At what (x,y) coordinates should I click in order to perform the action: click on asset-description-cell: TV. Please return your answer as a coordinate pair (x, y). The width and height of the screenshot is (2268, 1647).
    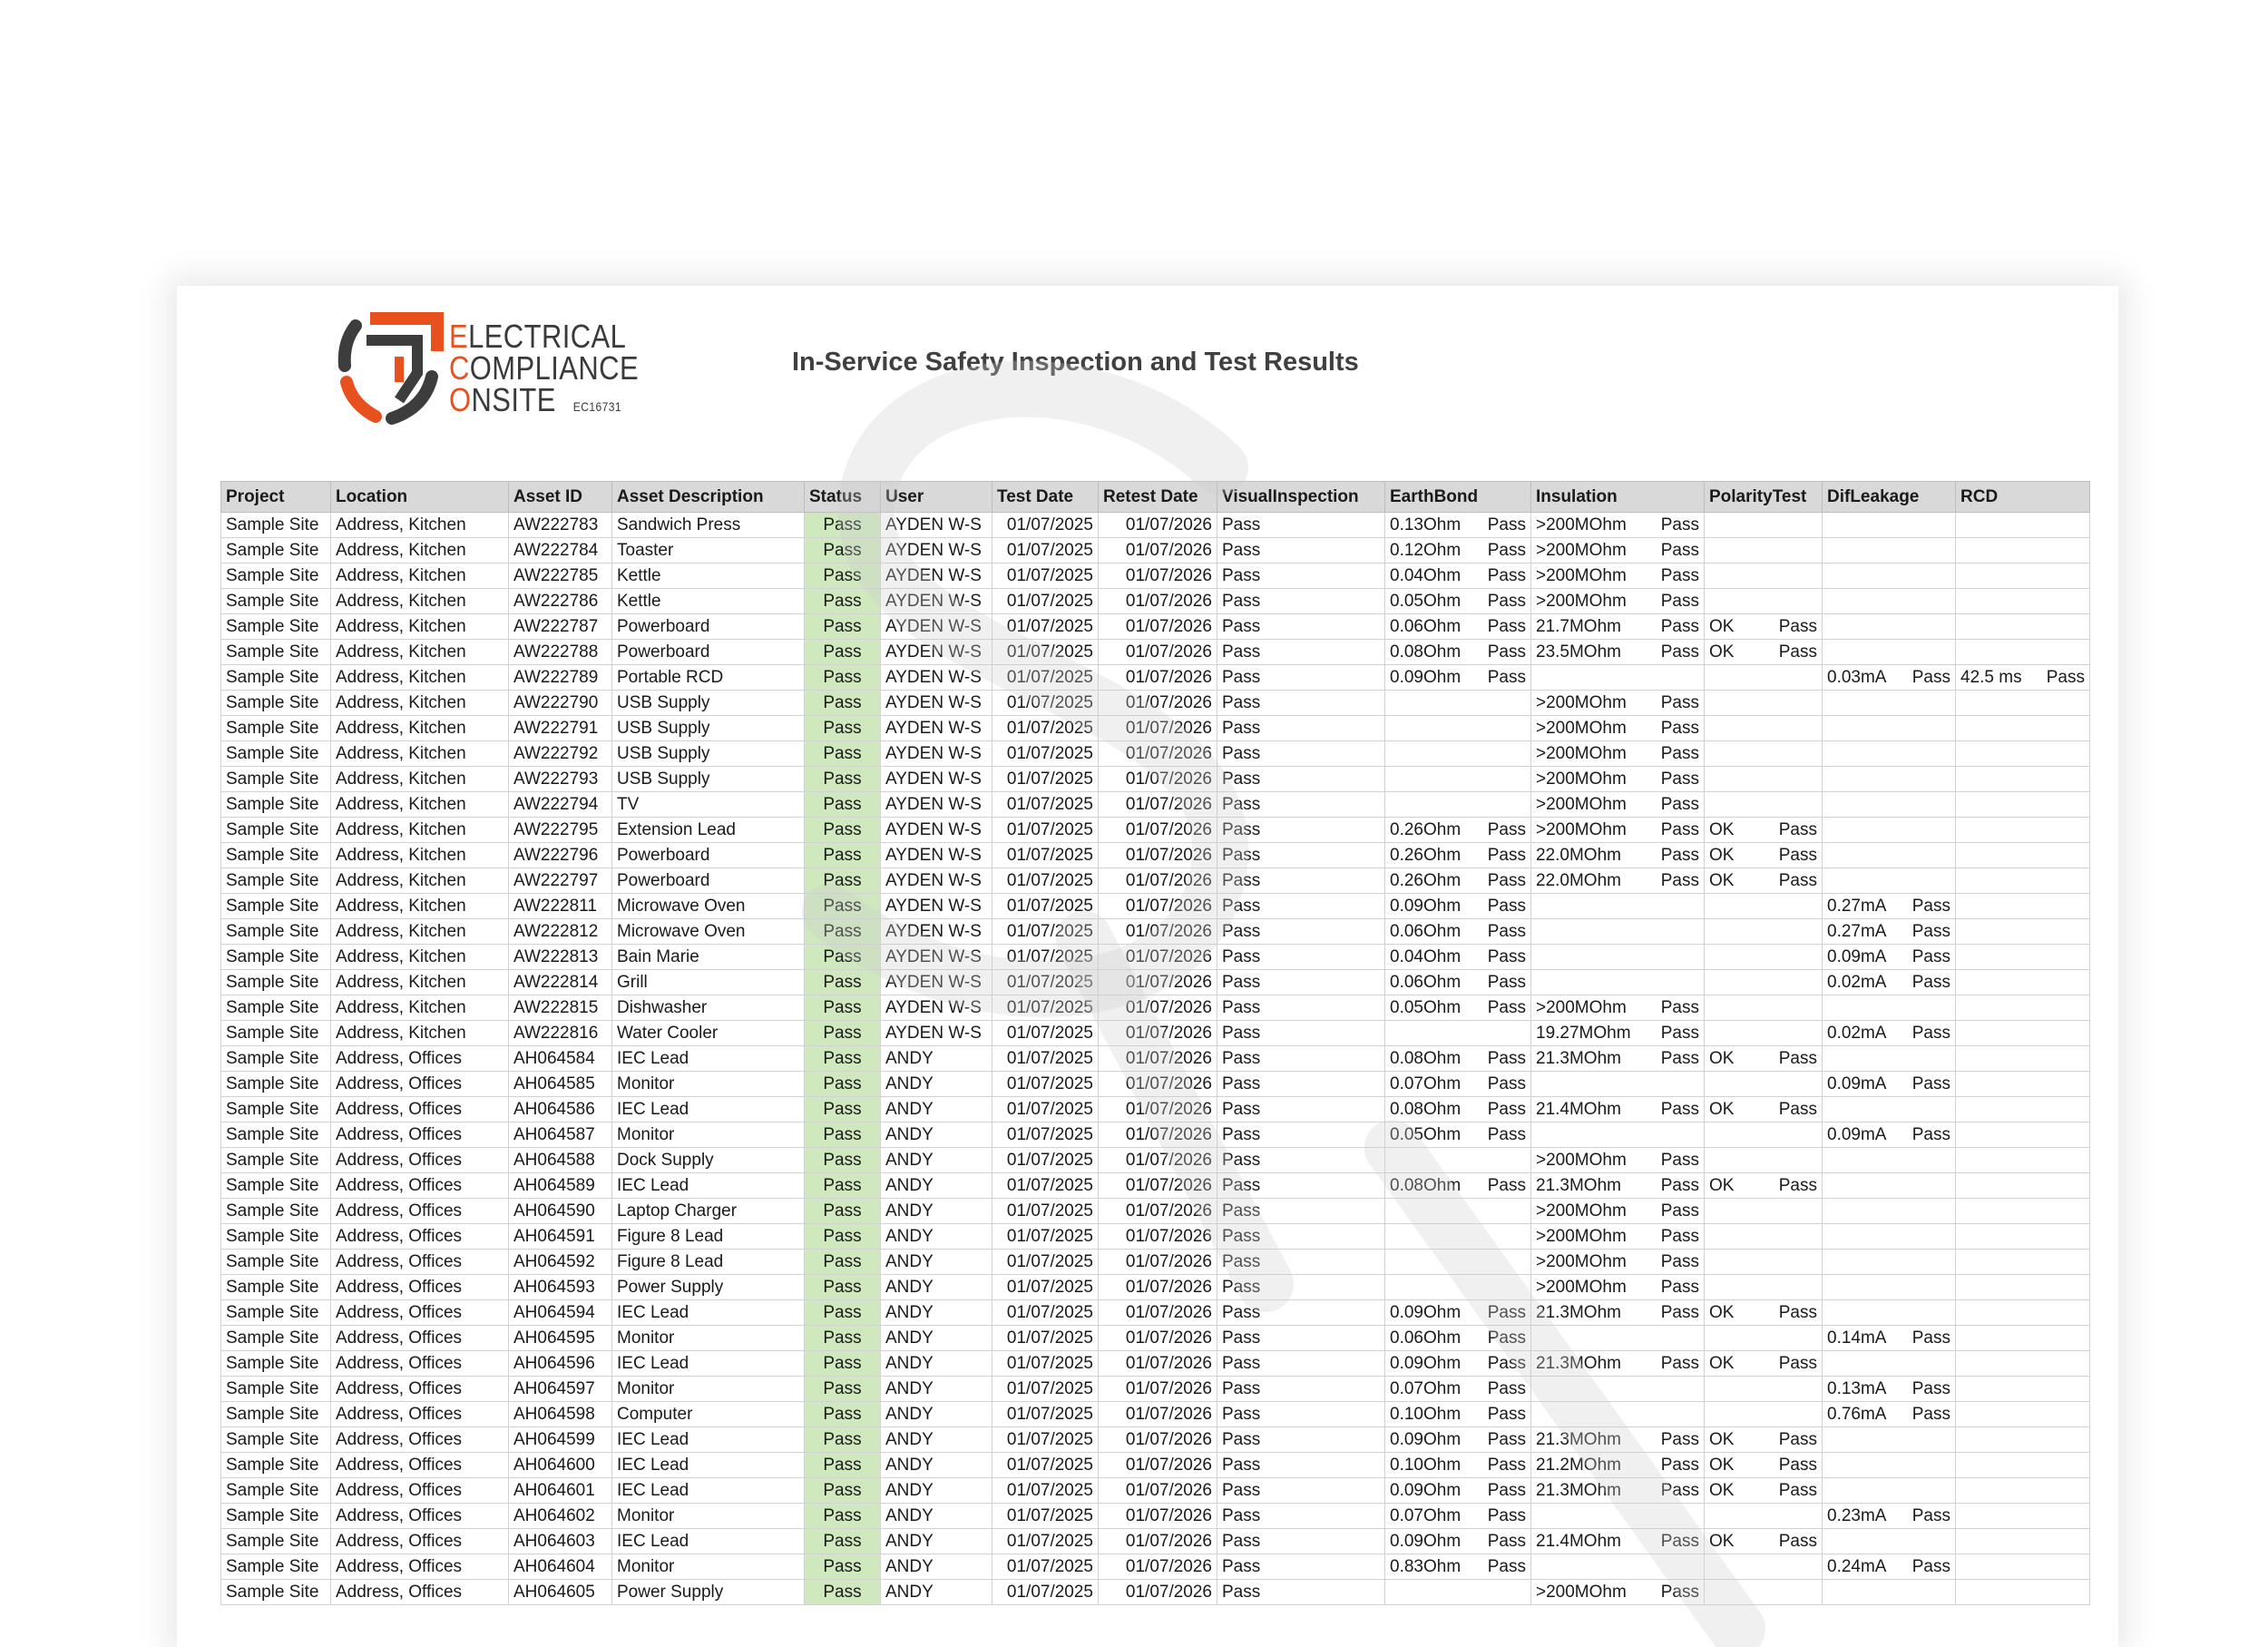
    Looking at the image, I should click on (708, 804).